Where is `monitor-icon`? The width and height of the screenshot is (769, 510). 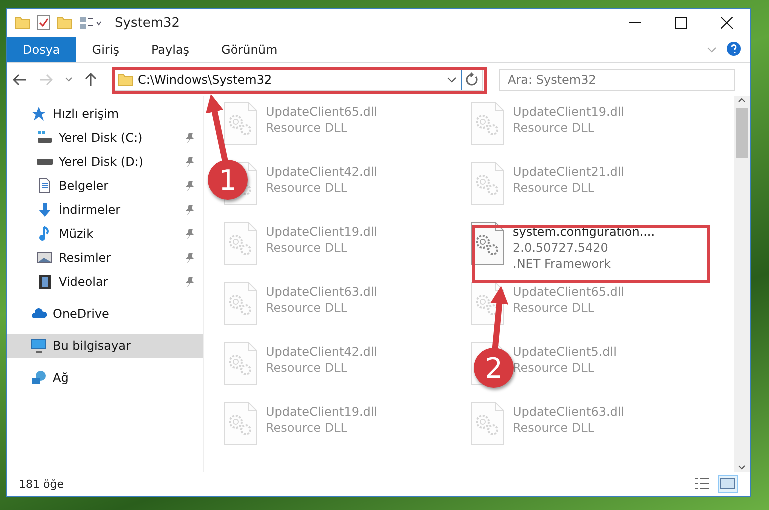 monitor-icon is located at coordinates (39, 346).